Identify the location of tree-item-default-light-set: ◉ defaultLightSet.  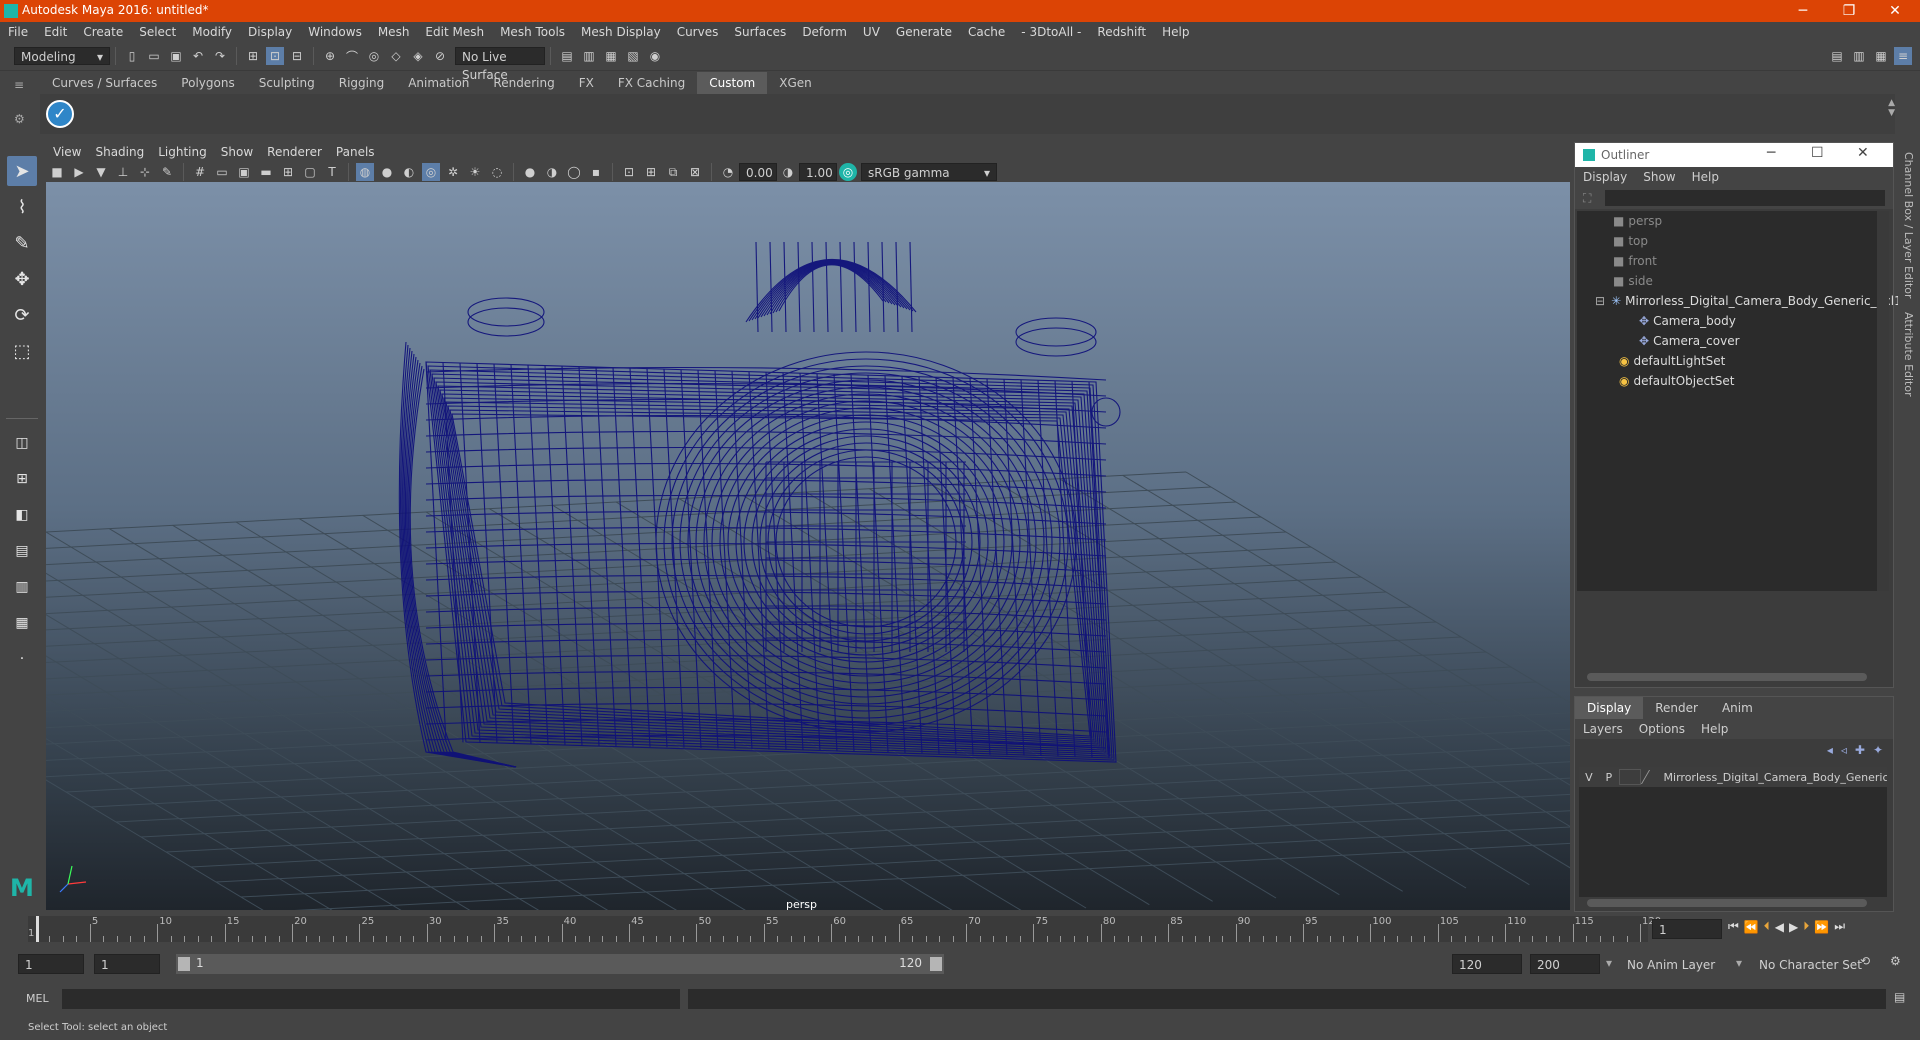
(1672, 361).